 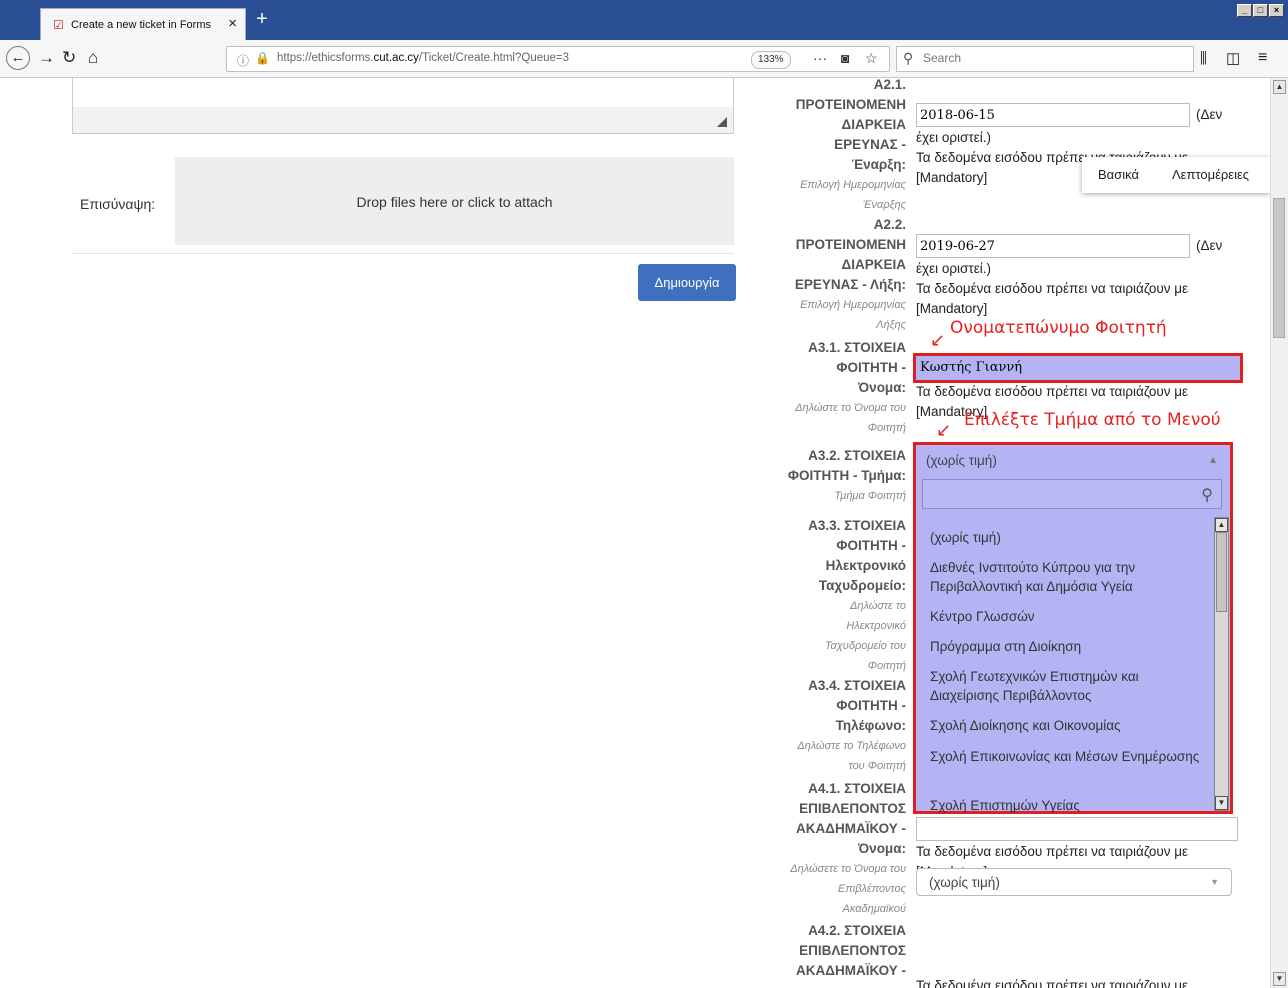 I want to click on divider, so click(x=403, y=253).